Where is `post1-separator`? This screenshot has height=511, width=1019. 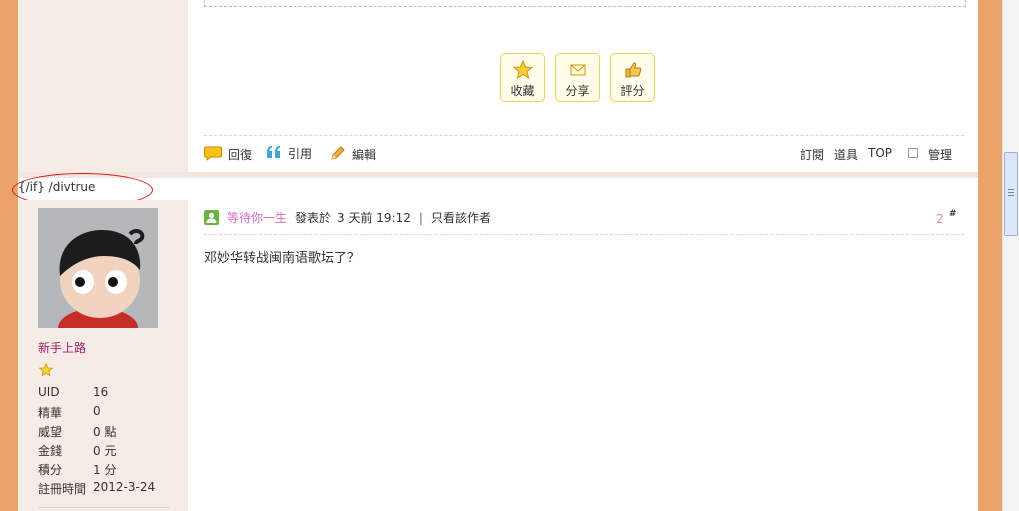
post1-separator is located at coordinates (584, 135).